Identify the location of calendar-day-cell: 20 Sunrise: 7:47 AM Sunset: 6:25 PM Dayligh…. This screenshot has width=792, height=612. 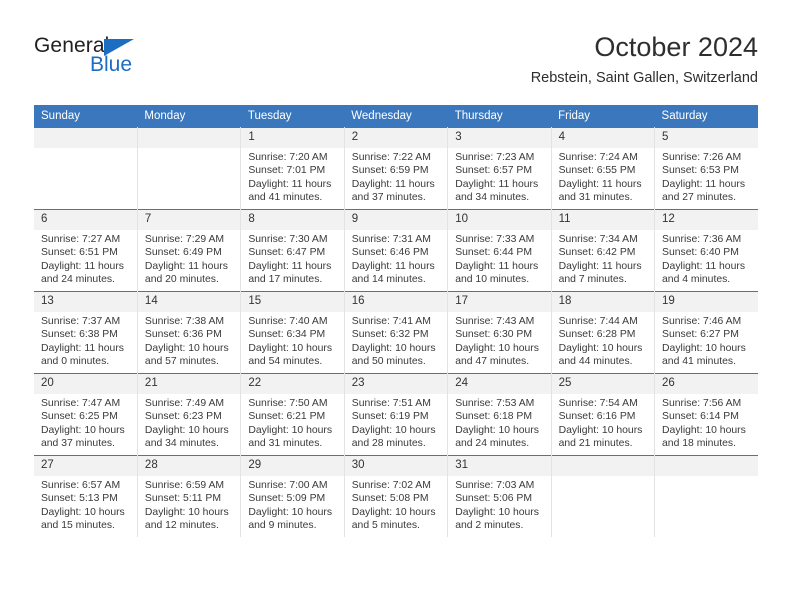
(86, 414).